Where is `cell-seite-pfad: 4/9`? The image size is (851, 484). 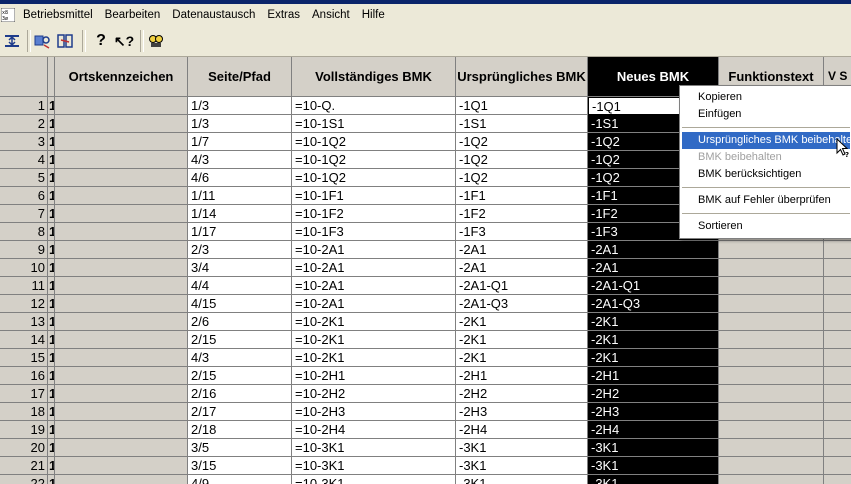
cell-seite-pfad: 4/9 is located at coordinates (240, 479).